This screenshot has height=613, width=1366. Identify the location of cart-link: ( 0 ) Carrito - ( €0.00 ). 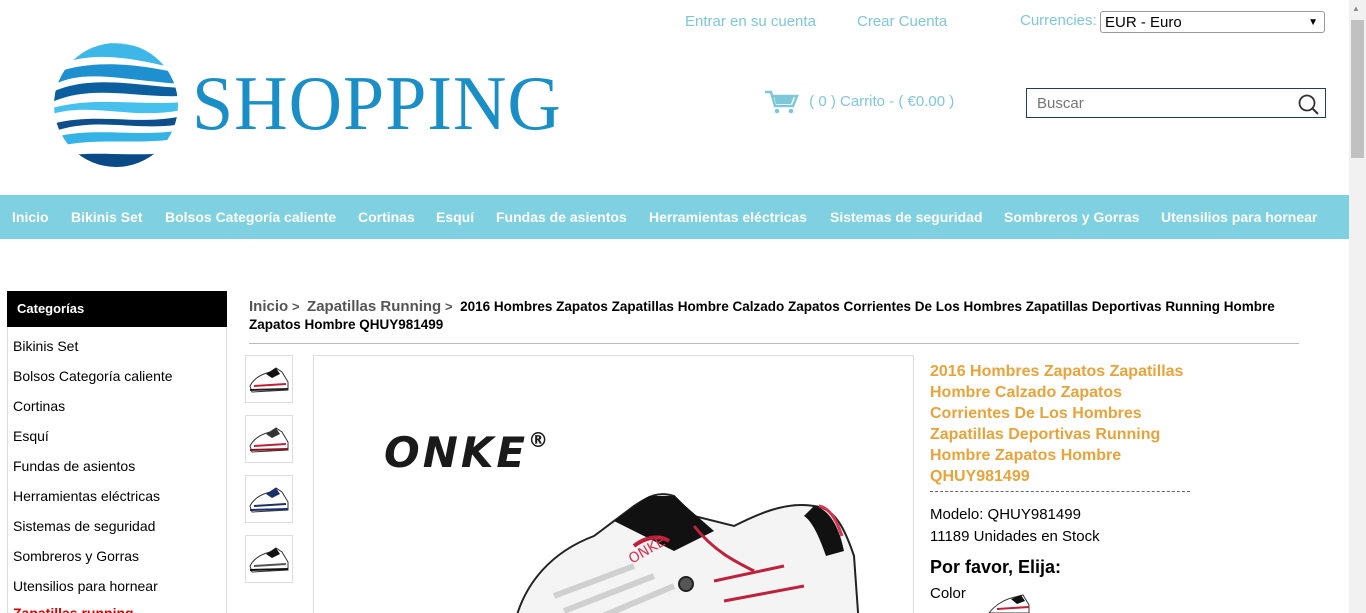
(859, 102).